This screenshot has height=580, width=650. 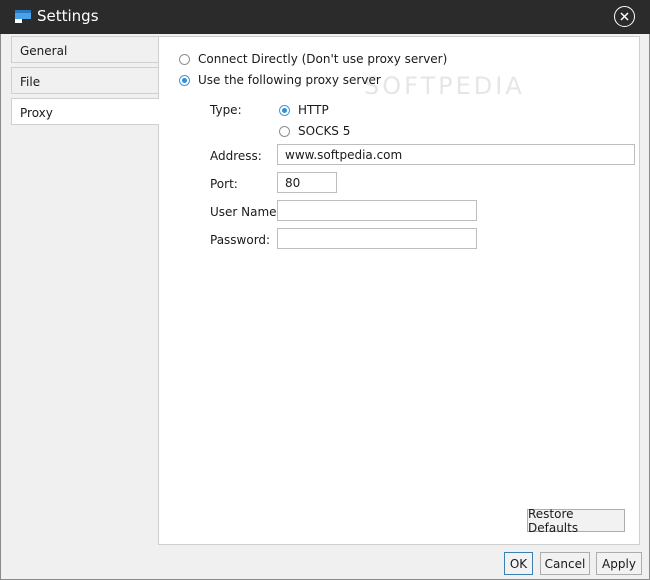 I want to click on use-proxy-label: Use the following proxy server, so click(x=289, y=80).